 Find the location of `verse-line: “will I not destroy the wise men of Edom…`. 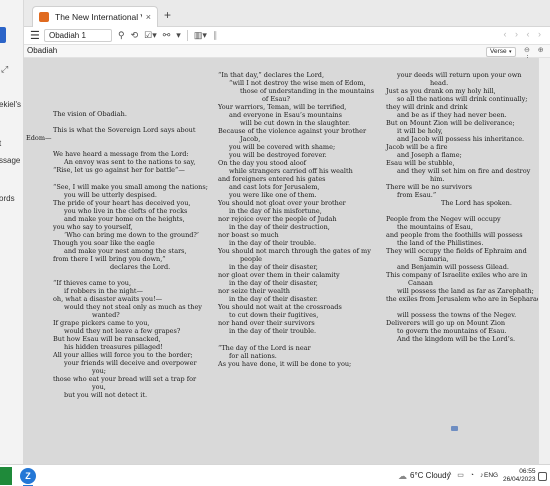

verse-line: “will I not destroy the wise men of Edom… is located at coordinates (297, 83).